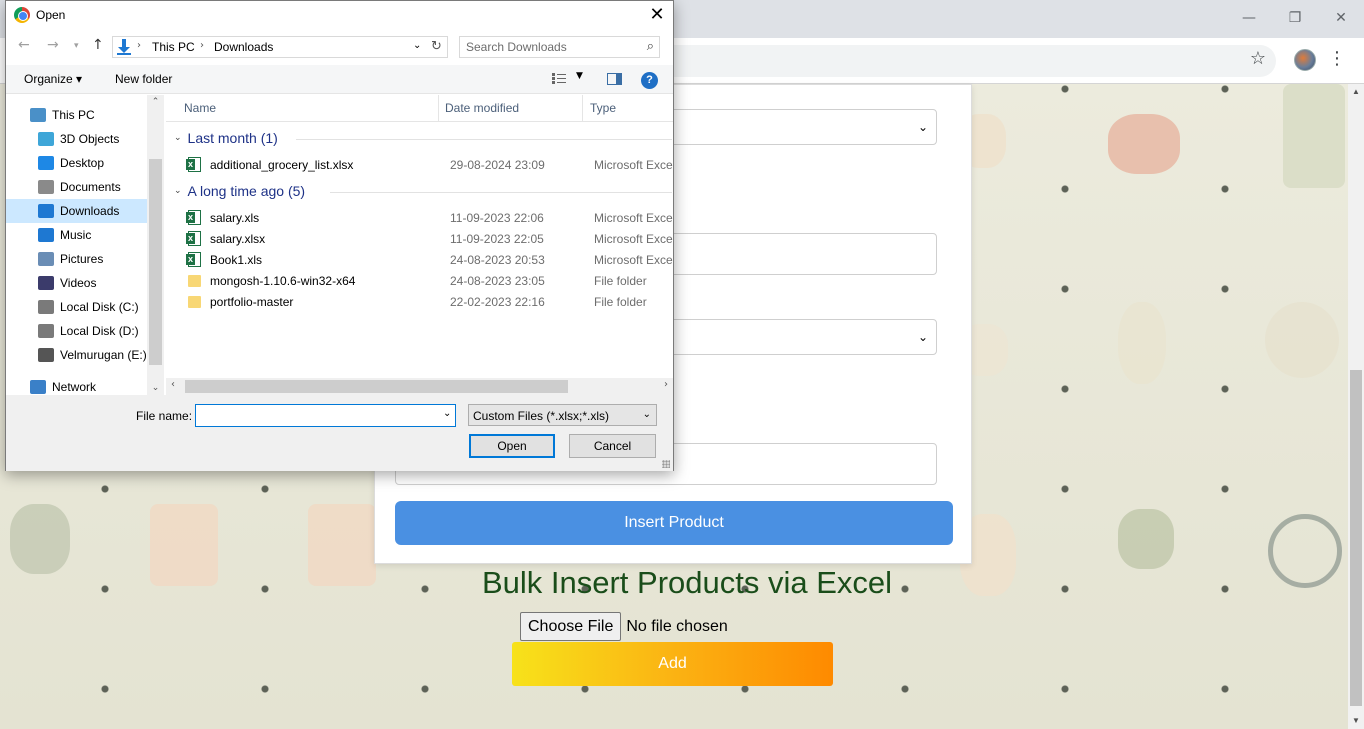  What do you see at coordinates (82, 163) in the screenshot?
I see `nav-item-label: Desktop` at bounding box center [82, 163].